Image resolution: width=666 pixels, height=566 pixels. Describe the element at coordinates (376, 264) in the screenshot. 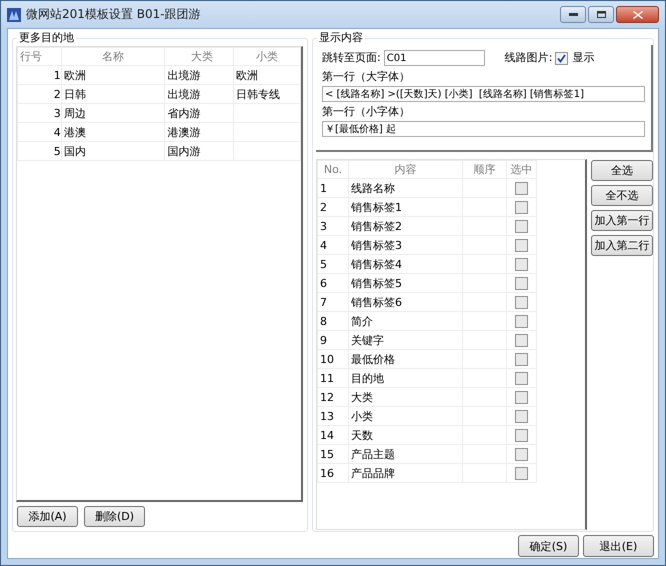

I see `table-cell: 销售标签4` at that location.